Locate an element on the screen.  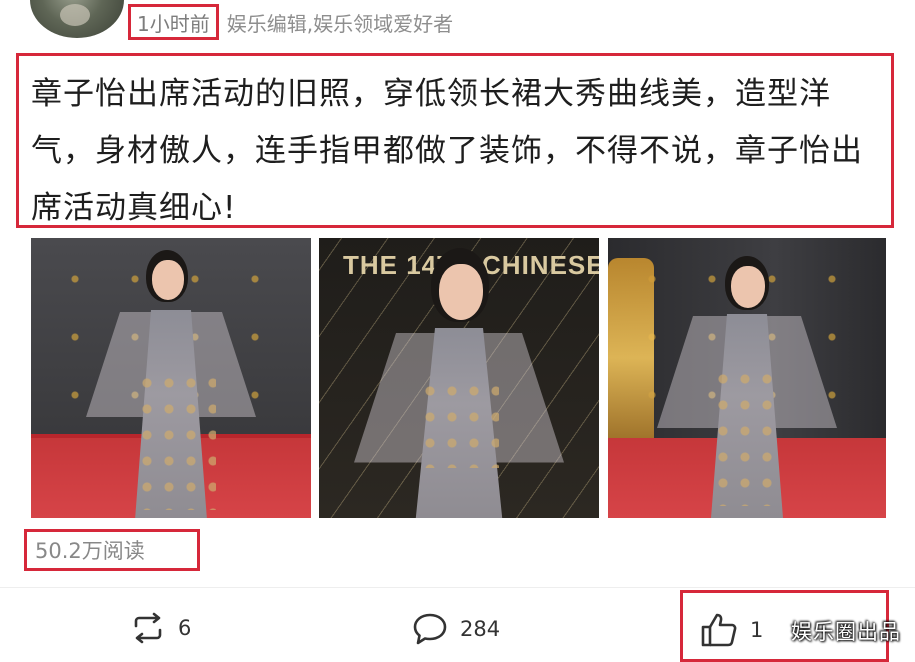
photo-red-carpet-right is located at coordinates (747, 378).